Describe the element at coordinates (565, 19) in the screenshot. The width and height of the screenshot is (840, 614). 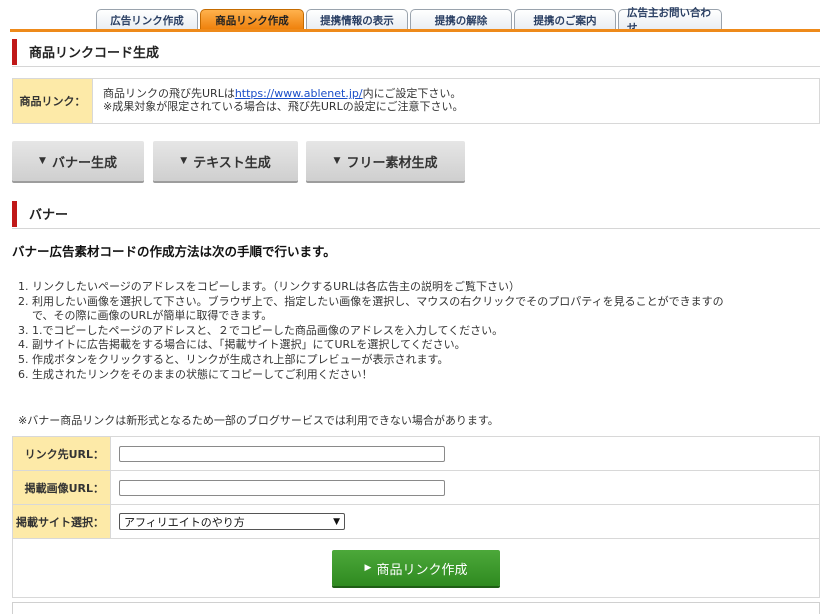
I see `tab-partnership-guide: 提携のご案内` at that location.